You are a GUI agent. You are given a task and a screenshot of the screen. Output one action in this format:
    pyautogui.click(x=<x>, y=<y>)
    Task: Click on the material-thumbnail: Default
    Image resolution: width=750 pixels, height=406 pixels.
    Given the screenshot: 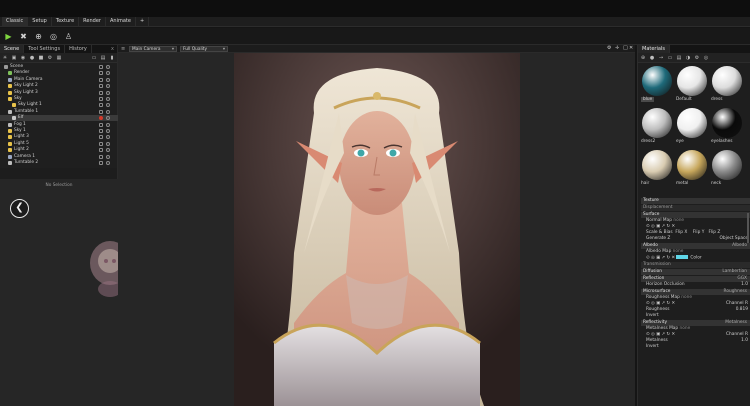 What is the action you would take?
    pyautogui.click(x=692, y=83)
    